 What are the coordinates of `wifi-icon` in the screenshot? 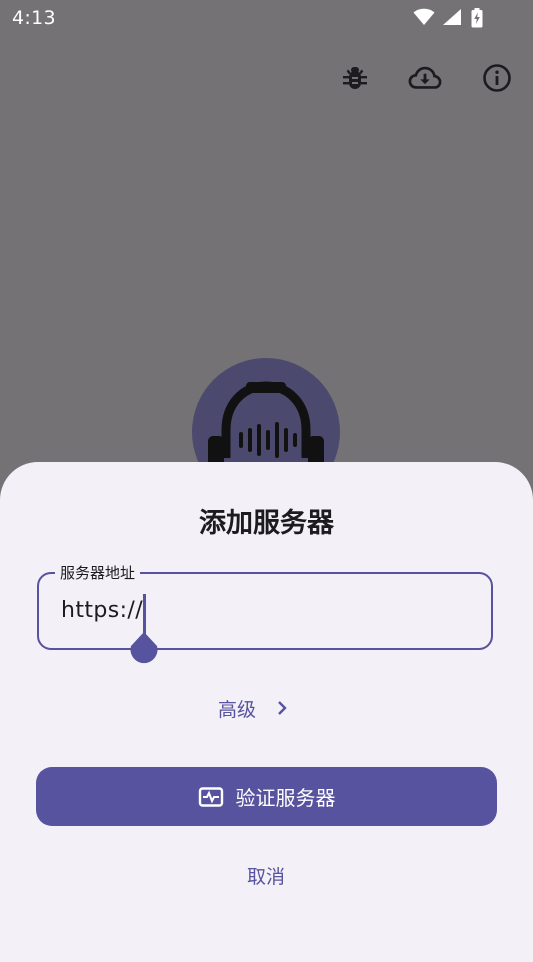 It's located at (424, 17).